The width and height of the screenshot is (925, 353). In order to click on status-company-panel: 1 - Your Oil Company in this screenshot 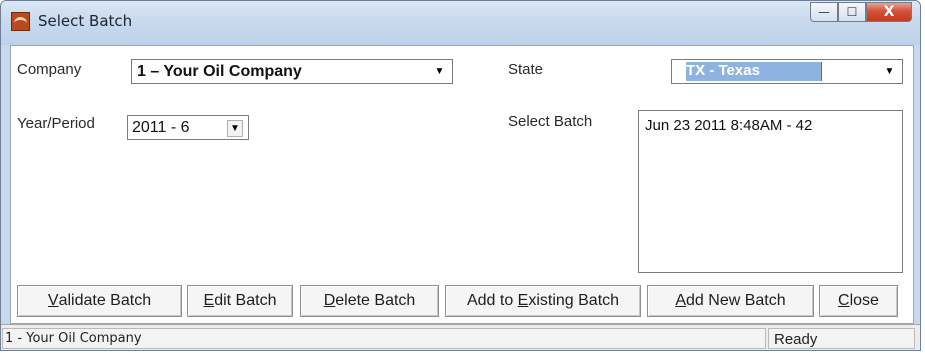, I will do `click(384, 338)`.